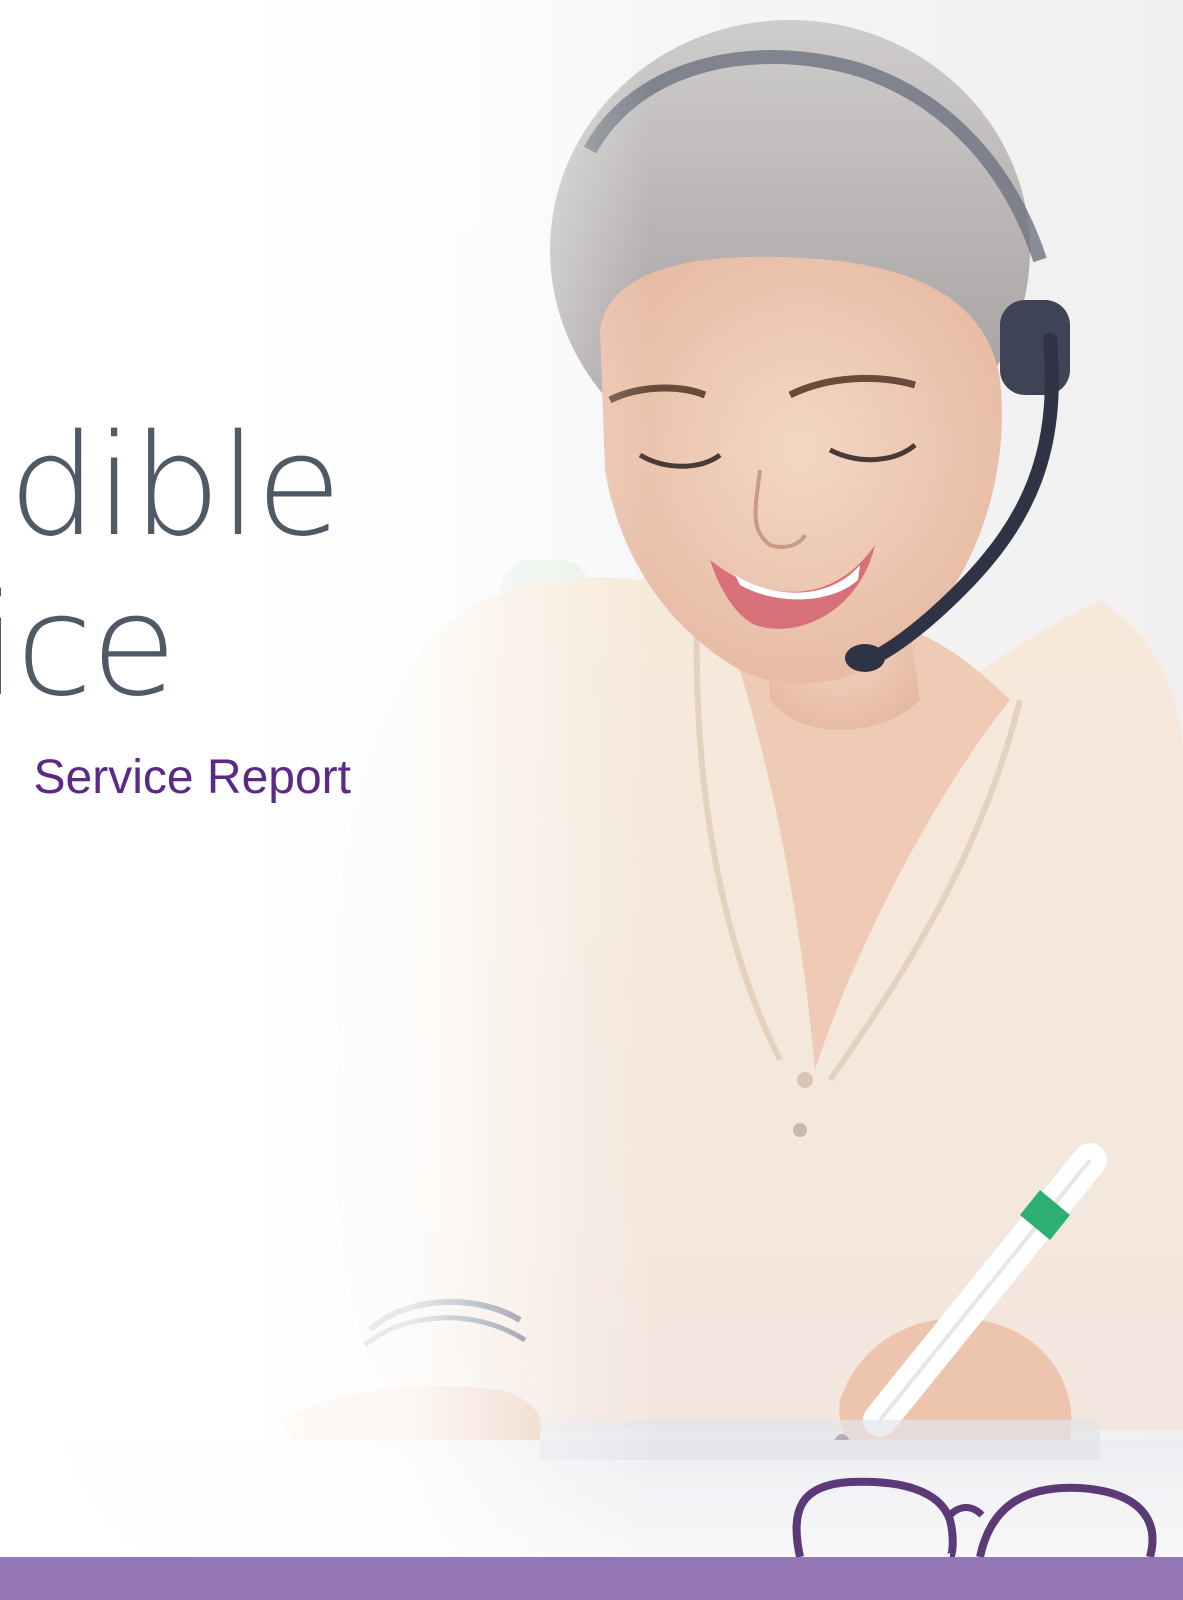 The height and width of the screenshot is (1600, 1183). Describe the element at coordinates (192, 777) in the screenshot. I see `report-subtitle: Service Report` at that location.